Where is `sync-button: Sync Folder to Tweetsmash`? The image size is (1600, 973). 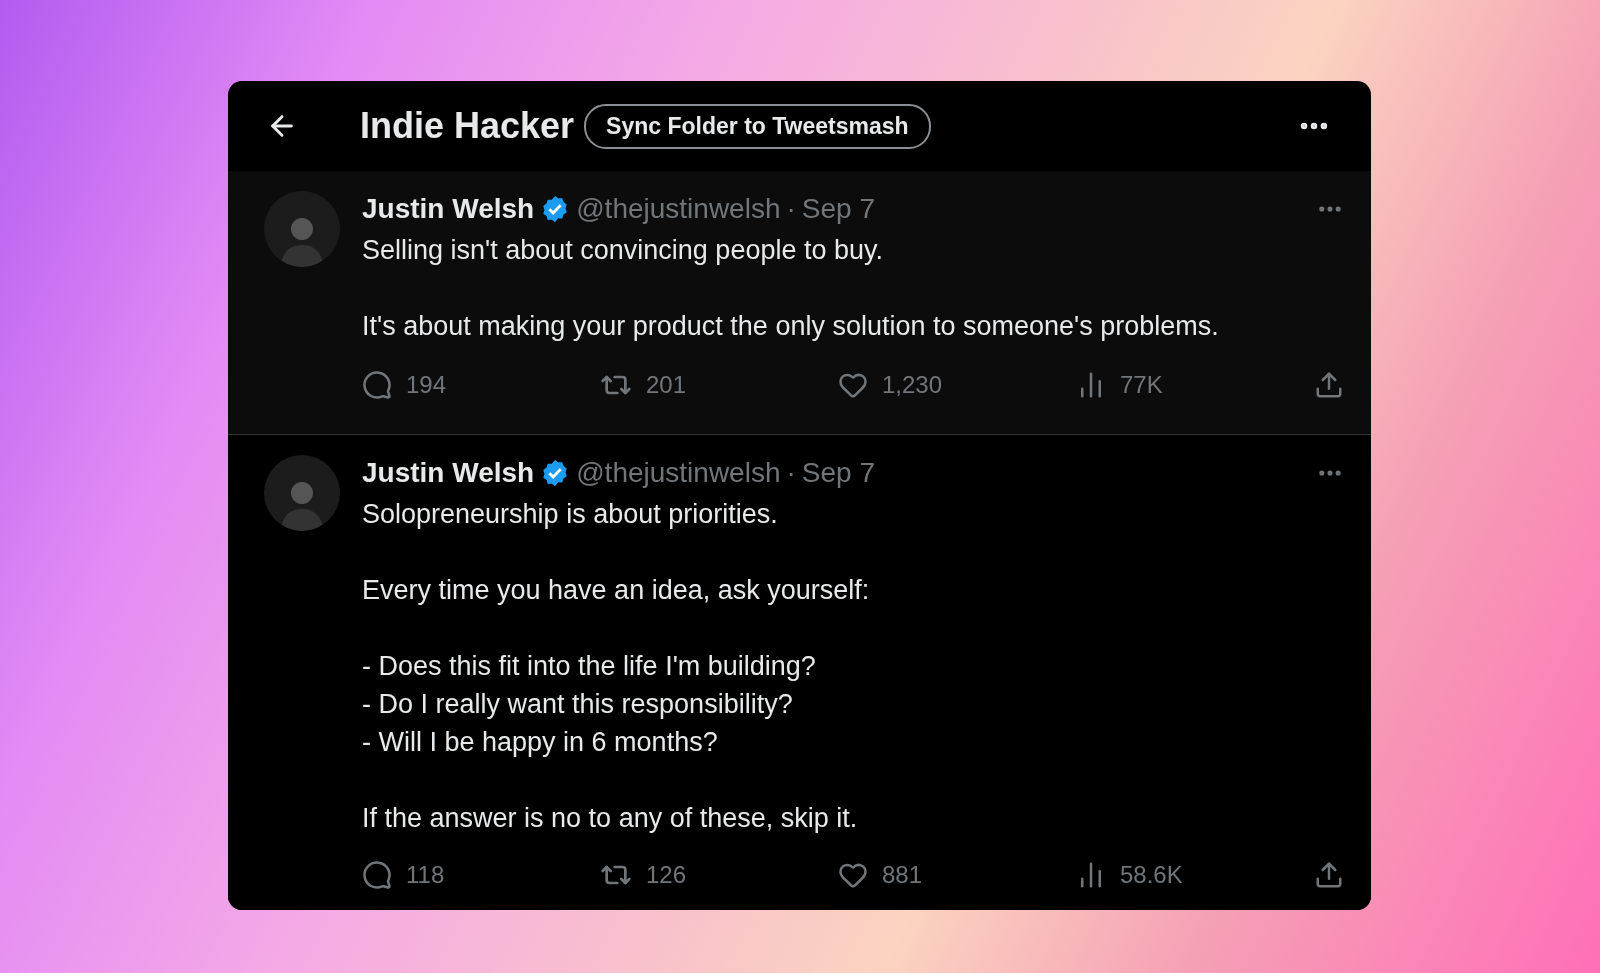 sync-button: Sync Folder to Tweetsmash is located at coordinates (757, 126).